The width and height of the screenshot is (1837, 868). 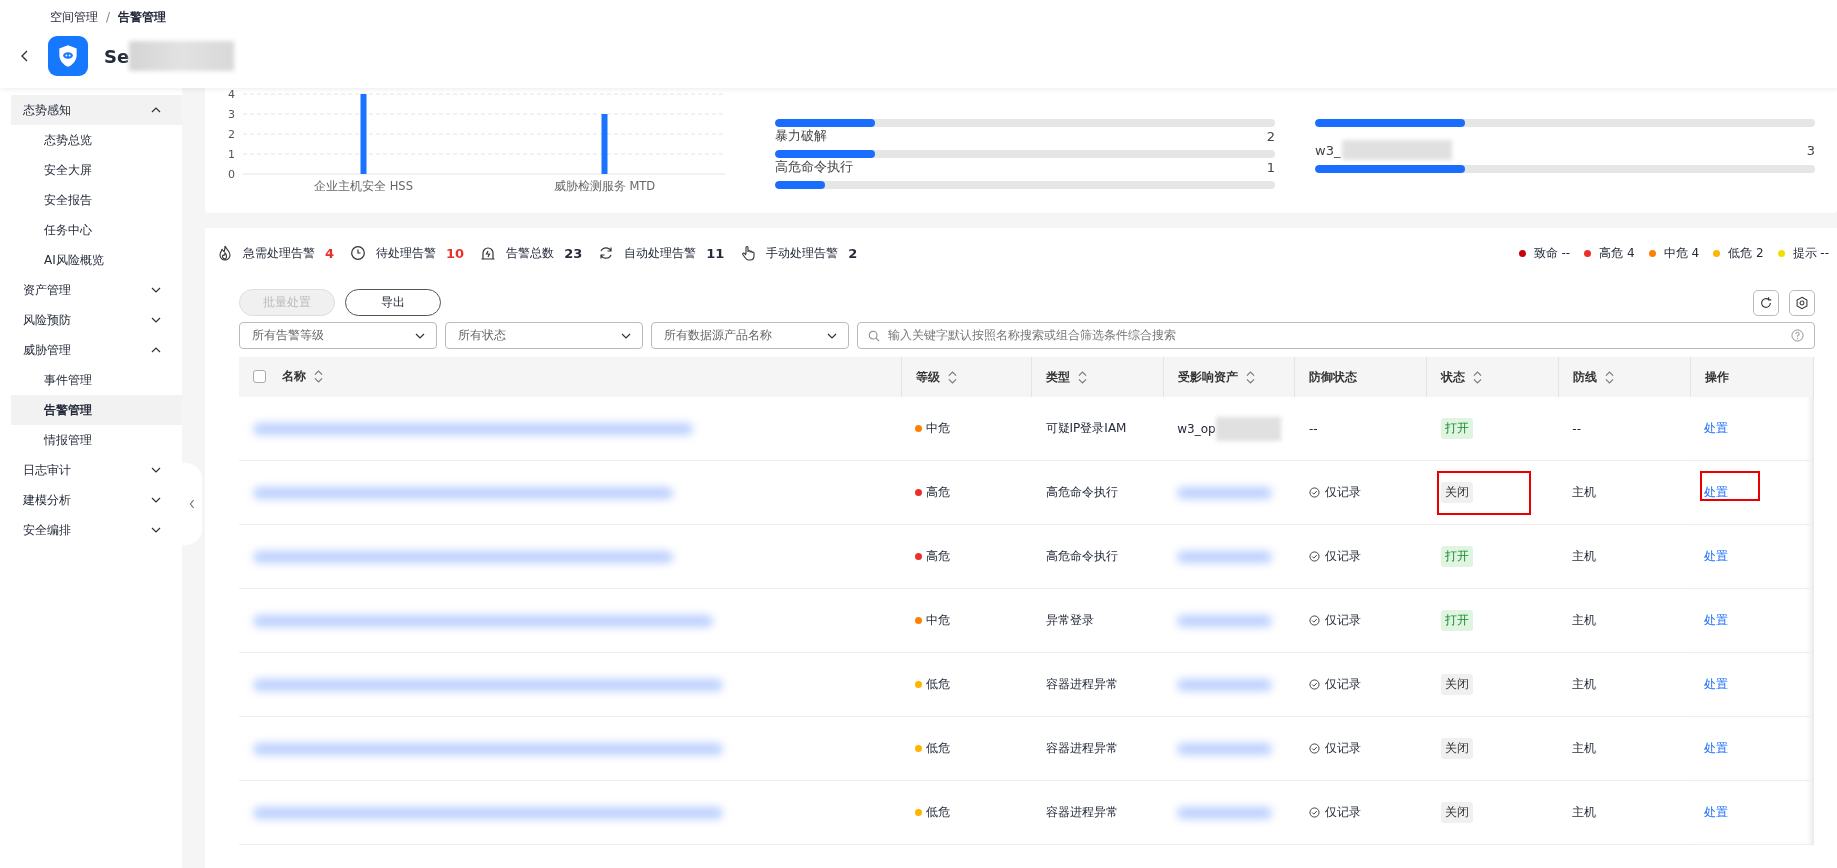 What do you see at coordinates (966, 377) in the screenshot?
I see `column-header: 等级` at bounding box center [966, 377].